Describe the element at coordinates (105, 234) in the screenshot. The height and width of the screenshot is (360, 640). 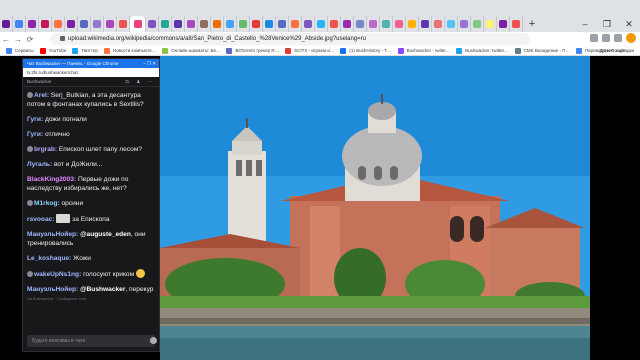
I see `chat-mention: @auguste_eden` at that location.